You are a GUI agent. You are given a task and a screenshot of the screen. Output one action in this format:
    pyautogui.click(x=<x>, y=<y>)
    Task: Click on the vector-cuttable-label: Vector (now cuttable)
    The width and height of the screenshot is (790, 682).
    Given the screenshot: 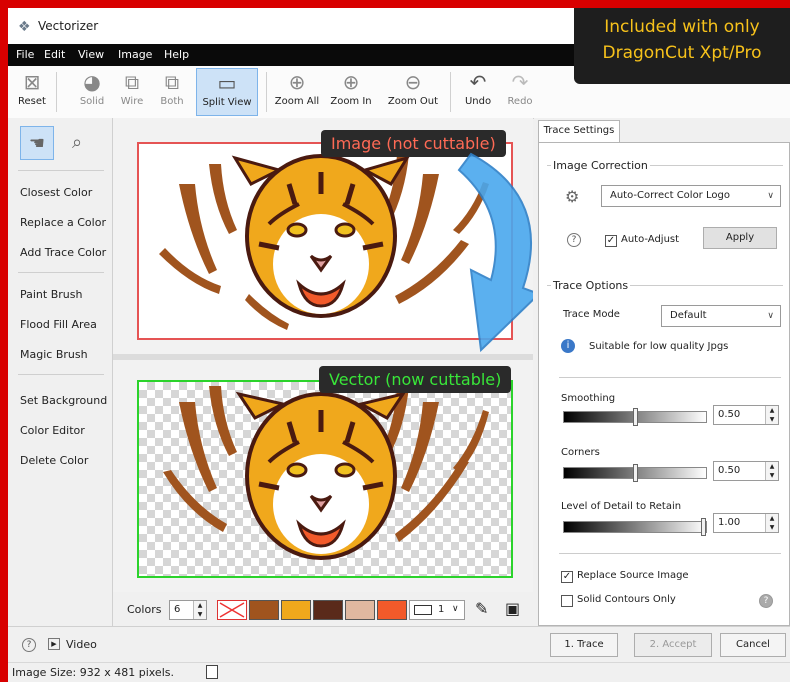 What is the action you would take?
    pyautogui.click(x=415, y=379)
    